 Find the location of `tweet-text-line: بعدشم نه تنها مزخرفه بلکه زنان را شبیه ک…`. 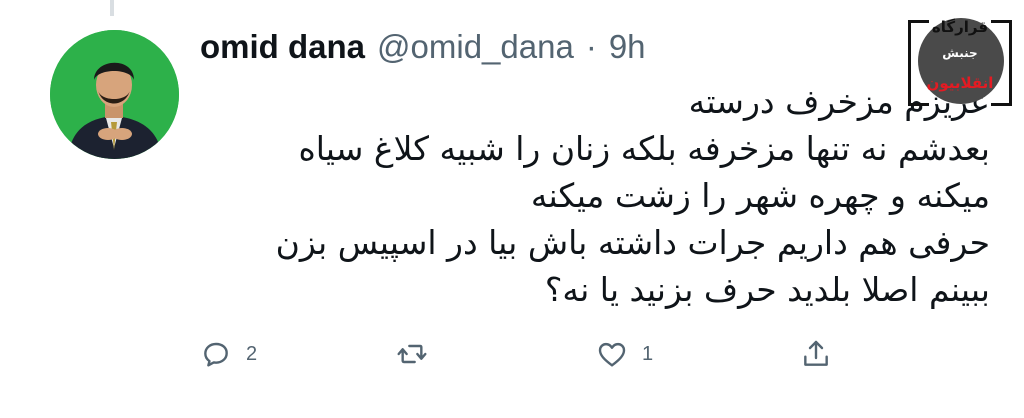

tweet-text-line: بعدشم نه تنها مزخرفه بلکه زنان را شبیه ک… is located at coordinates (644, 148).